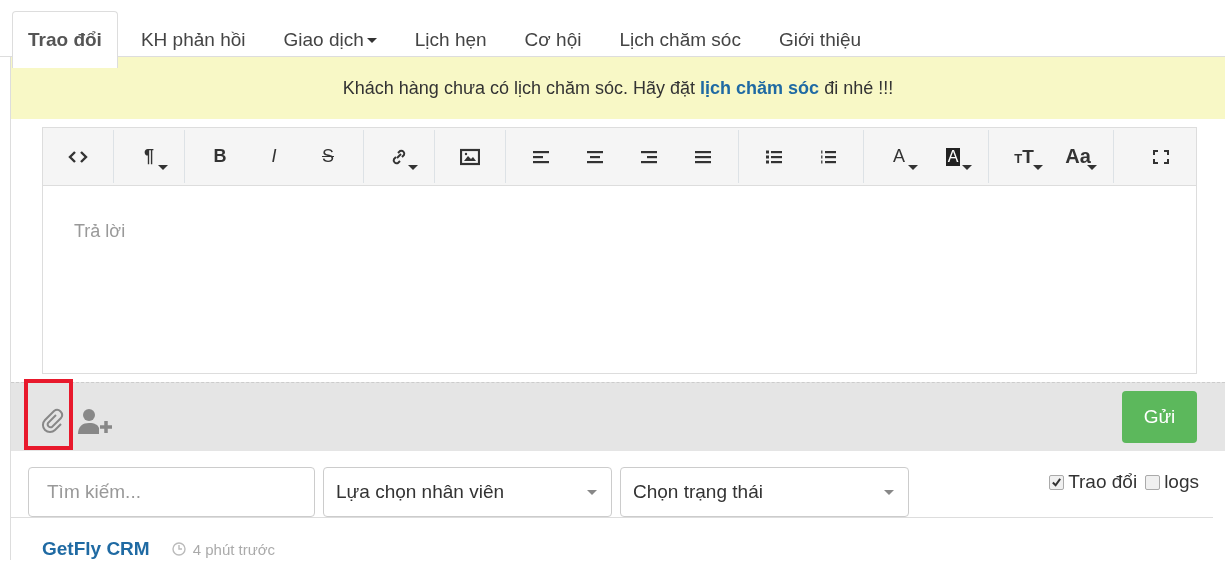 This screenshot has width=1225, height=582. What do you see at coordinates (764, 492) in the screenshot?
I see `dropdown-select: Chọn trạng thái` at bounding box center [764, 492].